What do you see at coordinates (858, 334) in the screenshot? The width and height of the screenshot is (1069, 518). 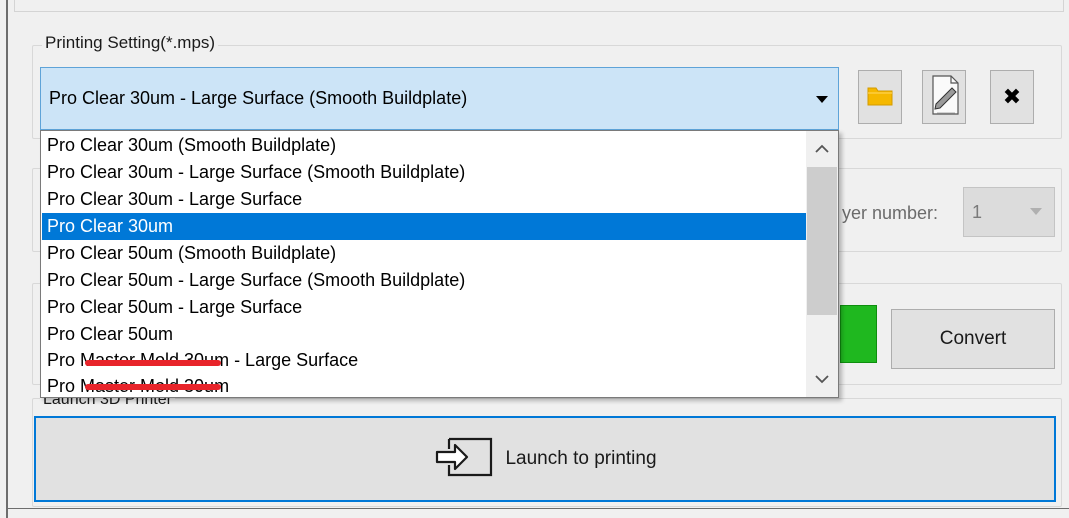 I see `status-green-button` at bounding box center [858, 334].